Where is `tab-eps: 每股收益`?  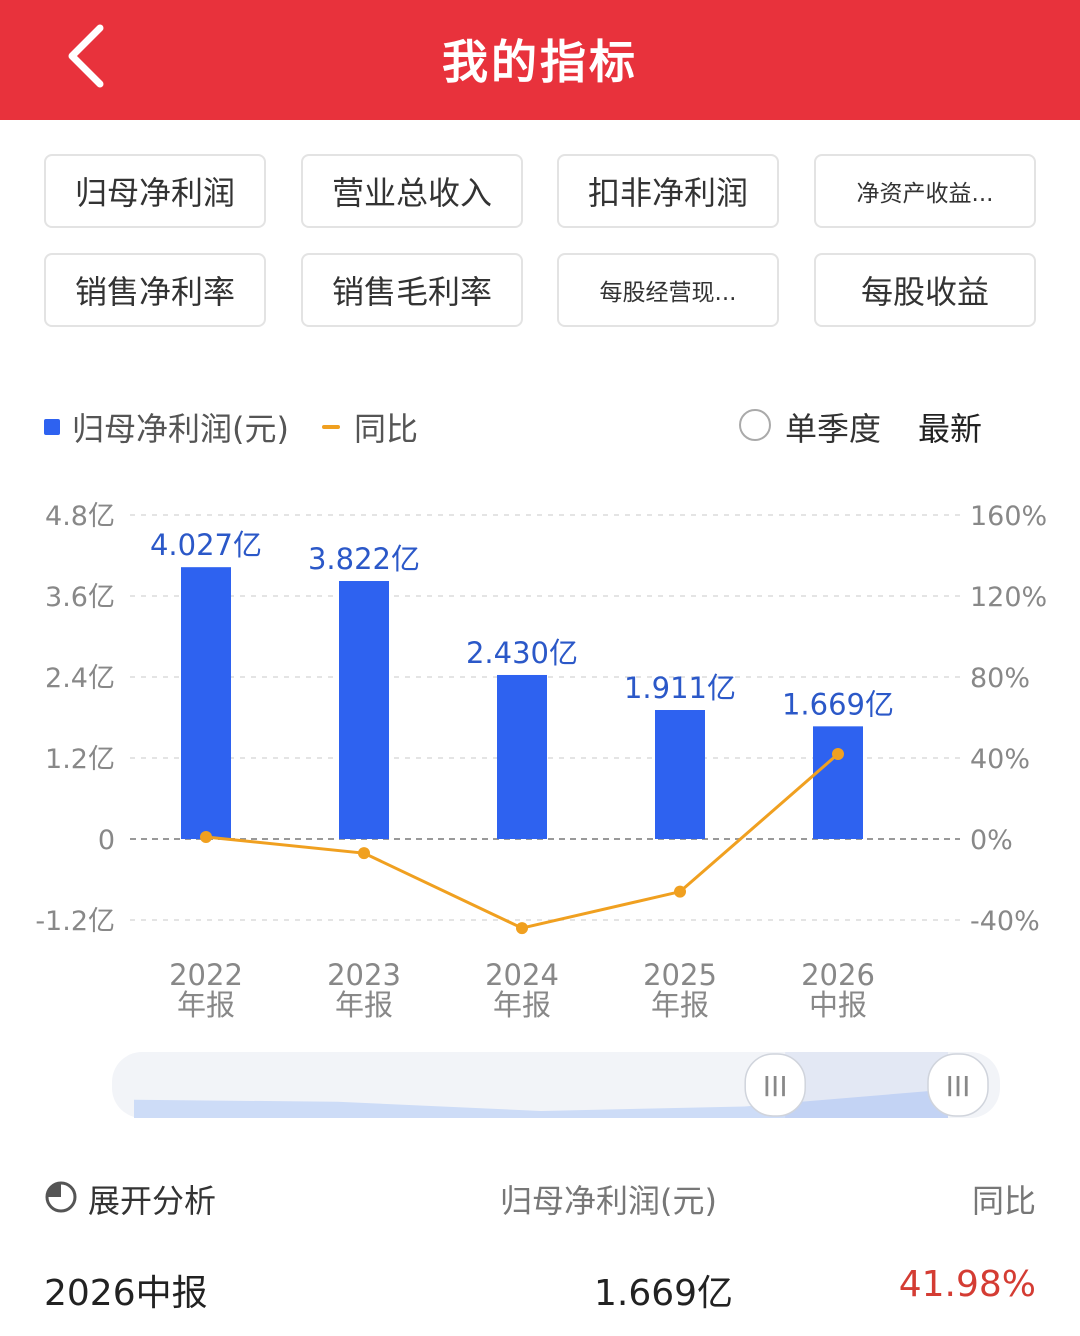 tab-eps: 每股收益 is located at coordinates (925, 290).